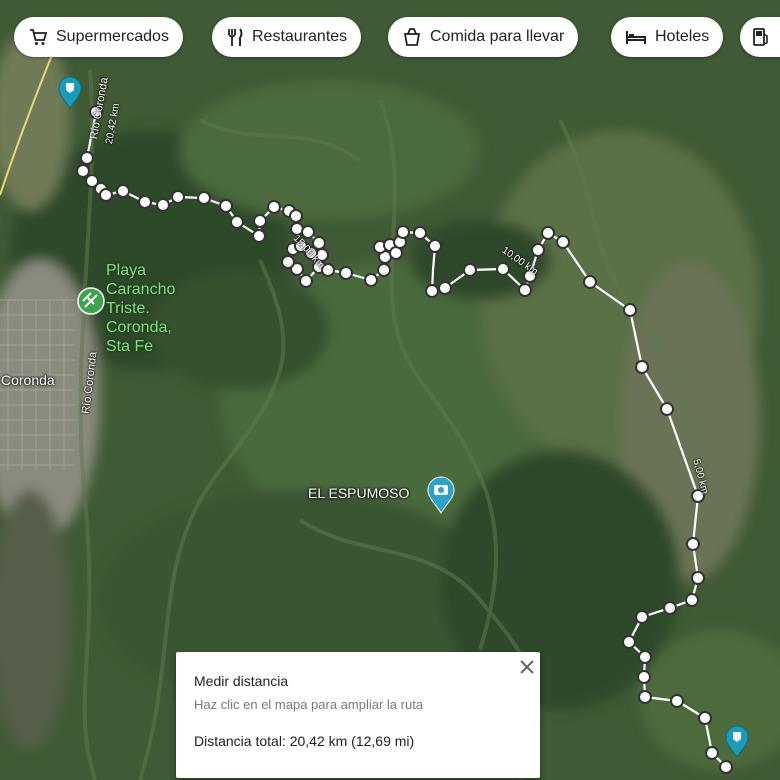  What do you see at coordinates (309, 704) in the screenshot?
I see `panel-hint: Haz clic en el mapa para ampliar la ruta` at bounding box center [309, 704].